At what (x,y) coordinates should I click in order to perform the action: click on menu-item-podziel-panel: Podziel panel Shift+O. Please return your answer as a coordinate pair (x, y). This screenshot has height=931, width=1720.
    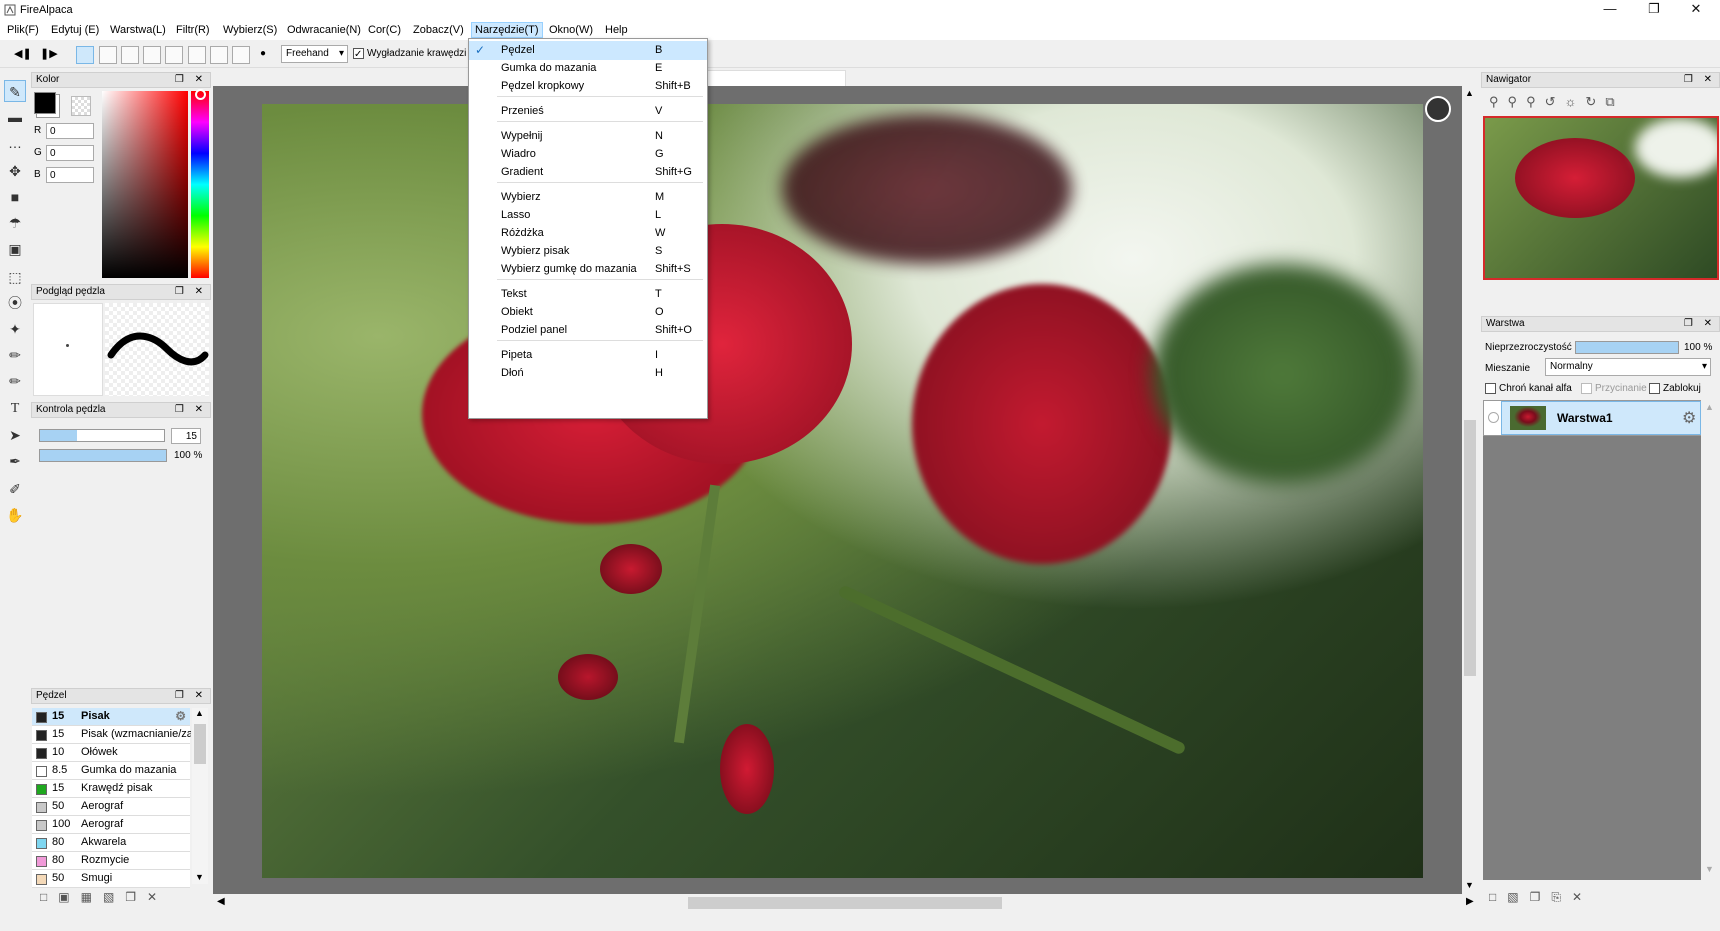
    Looking at the image, I should click on (588, 330).